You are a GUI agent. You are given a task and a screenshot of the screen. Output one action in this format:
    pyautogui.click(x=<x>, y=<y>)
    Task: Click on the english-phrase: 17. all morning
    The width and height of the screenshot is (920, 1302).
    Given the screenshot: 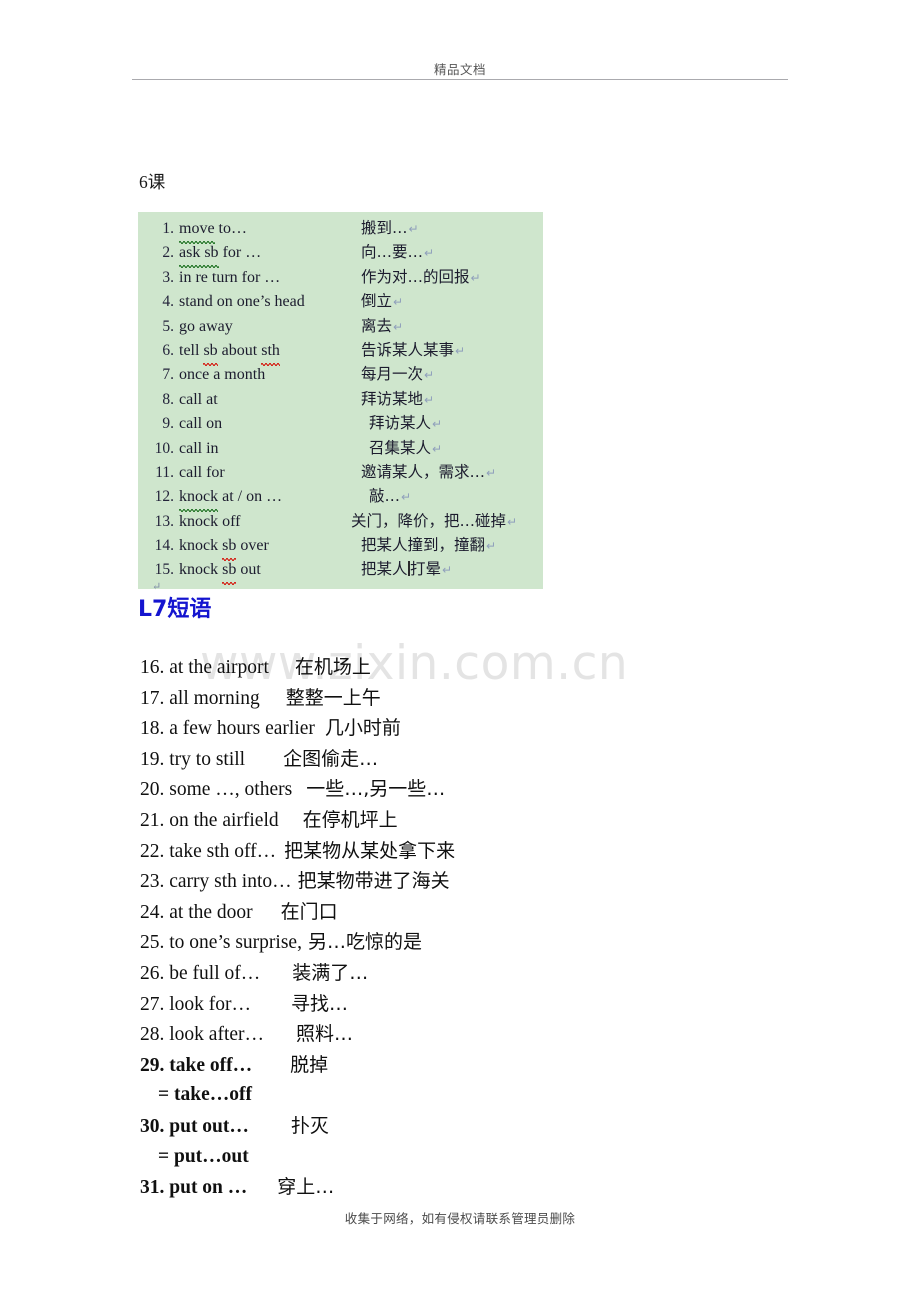 What is the action you would take?
    pyautogui.click(x=200, y=698)
    